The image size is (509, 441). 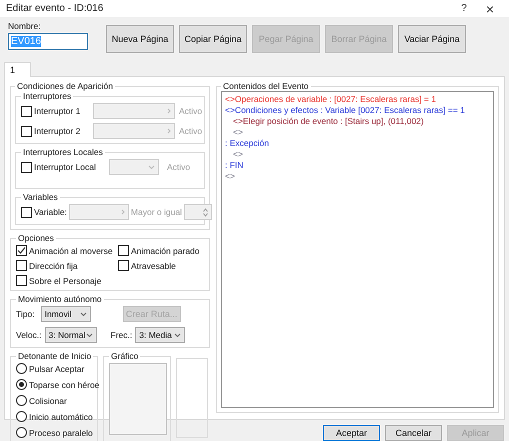 What do you see at coordinates (61, 433) in the screenshot?
I see `radio-label: Proceso paralelo` at bounding box center [61, 433].